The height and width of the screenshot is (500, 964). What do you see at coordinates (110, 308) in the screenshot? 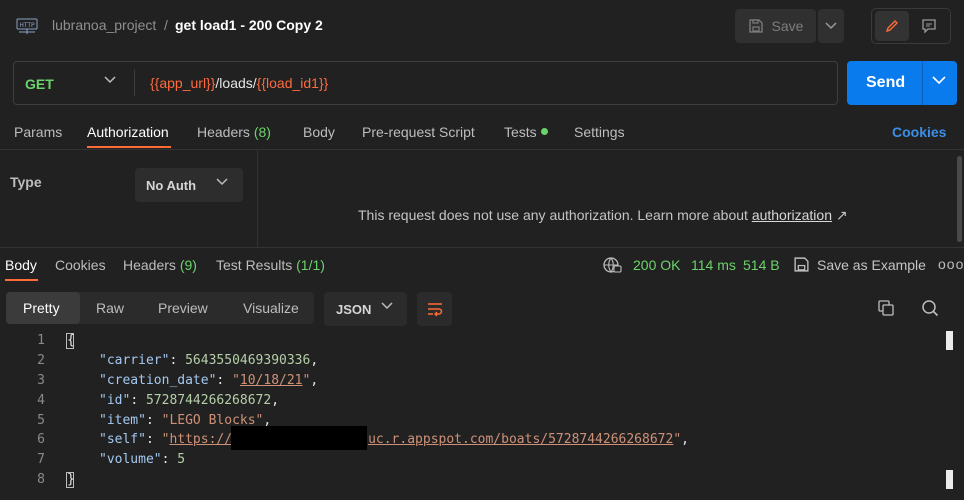
I see `view-raw-button: Raw` at bounding box center [110, 308].